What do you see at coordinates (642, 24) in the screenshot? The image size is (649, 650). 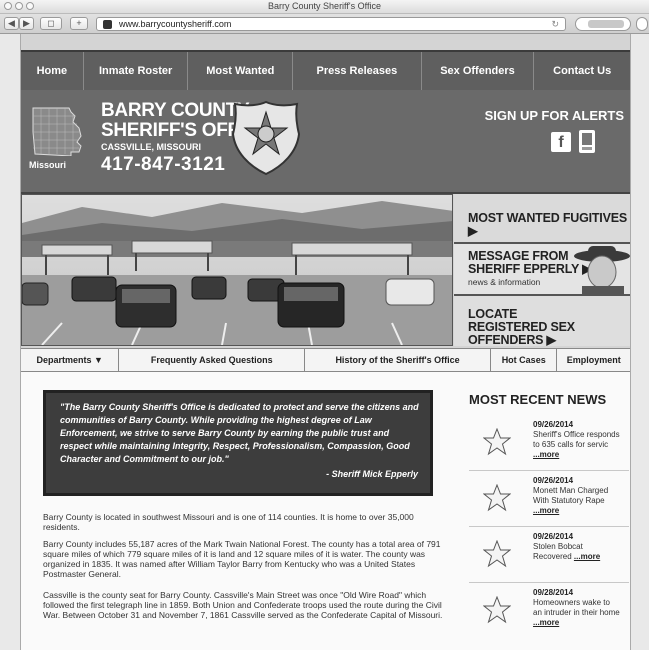 I see `search-icon` at bounding box center [642, 24].